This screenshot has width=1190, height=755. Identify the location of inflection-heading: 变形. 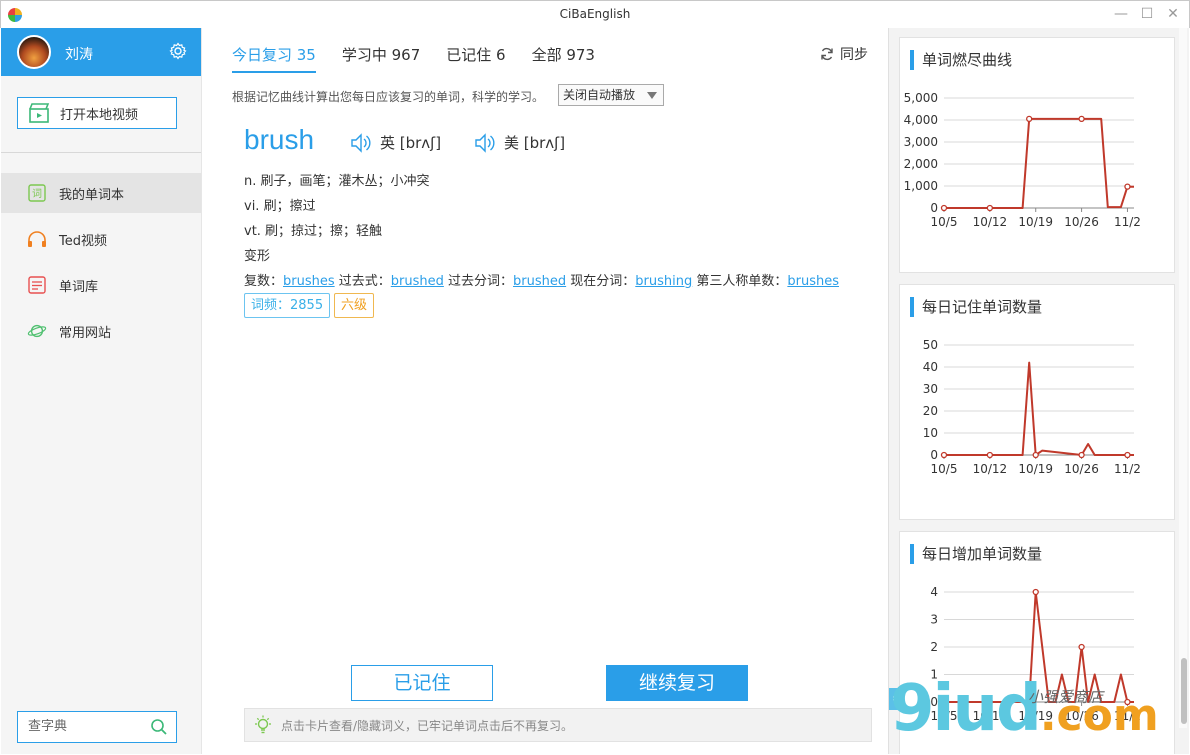
(257, 256).